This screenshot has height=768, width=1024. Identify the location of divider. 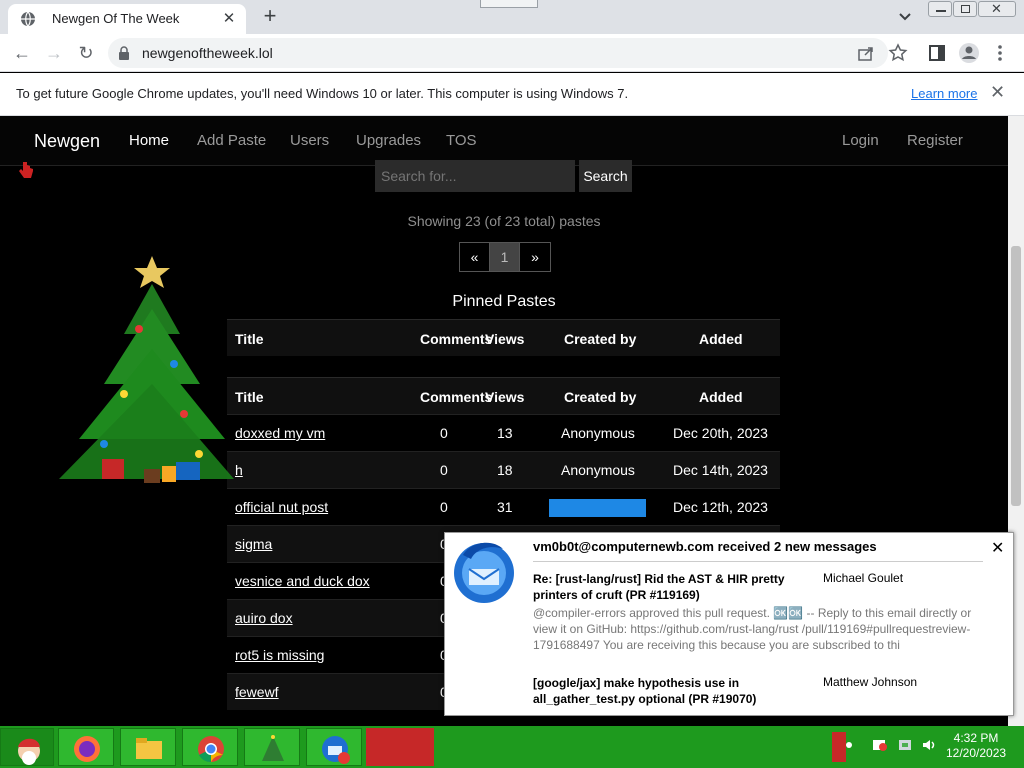
(758, 561).